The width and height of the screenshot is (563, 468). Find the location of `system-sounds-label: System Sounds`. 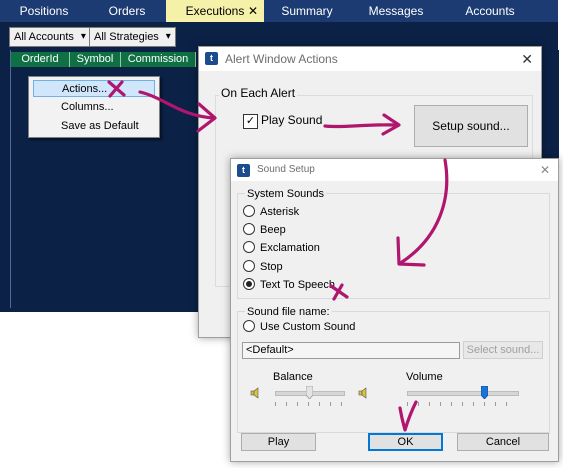

system-sounds-label: System Sounds is located at coordinates (286, 194).